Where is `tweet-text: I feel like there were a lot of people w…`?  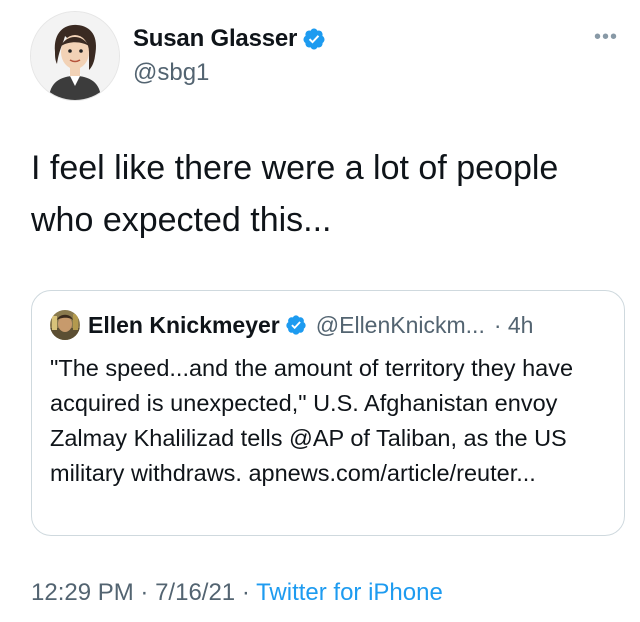
tweet-text: I feel like there were a lot of people w… is located at coordinates (295, 194).